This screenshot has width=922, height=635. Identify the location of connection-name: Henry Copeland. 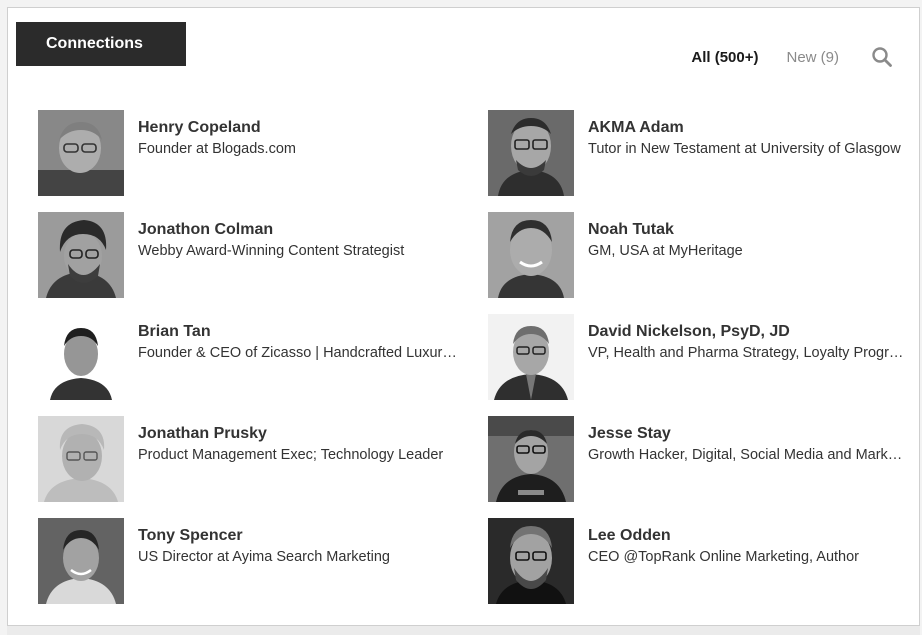
(298, 127).